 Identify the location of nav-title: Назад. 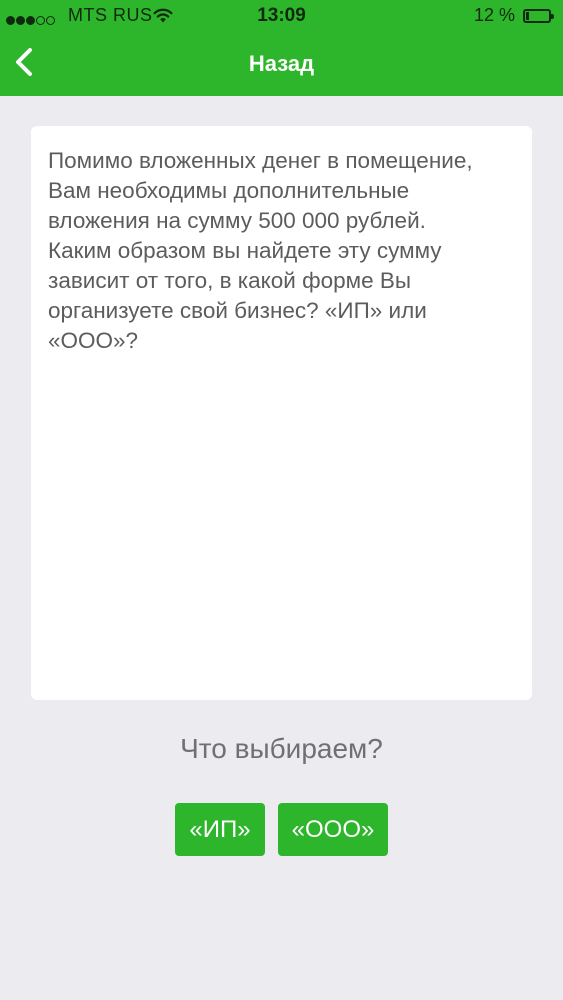
(281, 63).